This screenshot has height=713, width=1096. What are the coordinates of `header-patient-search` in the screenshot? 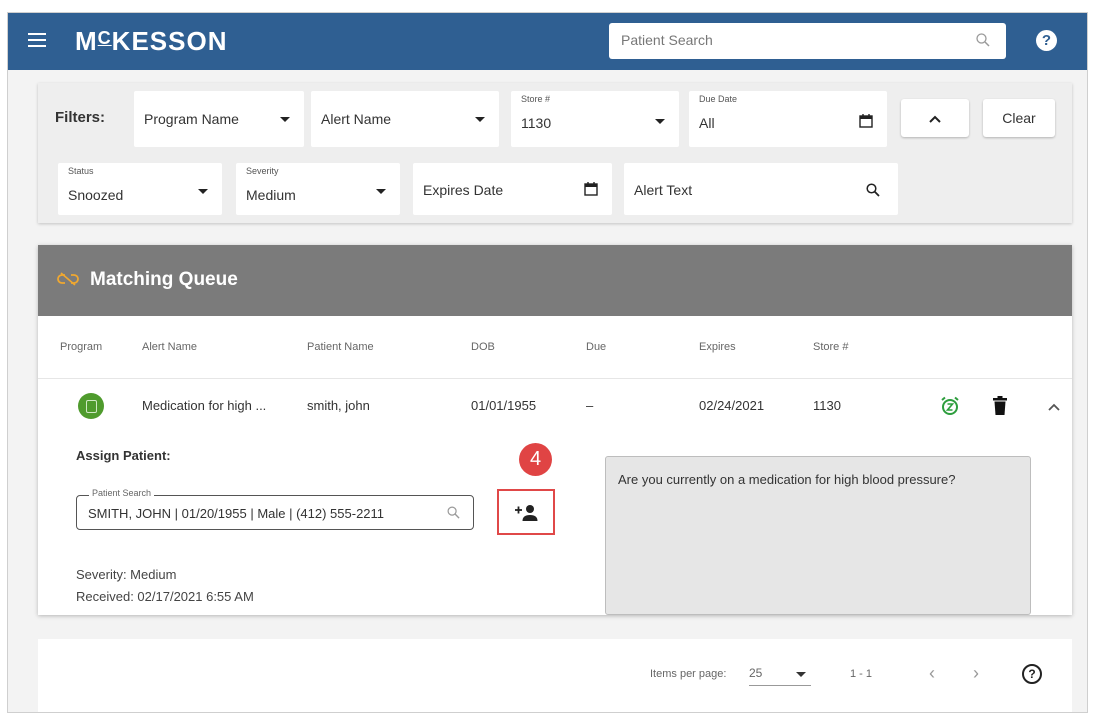 It's located at (807, 41).